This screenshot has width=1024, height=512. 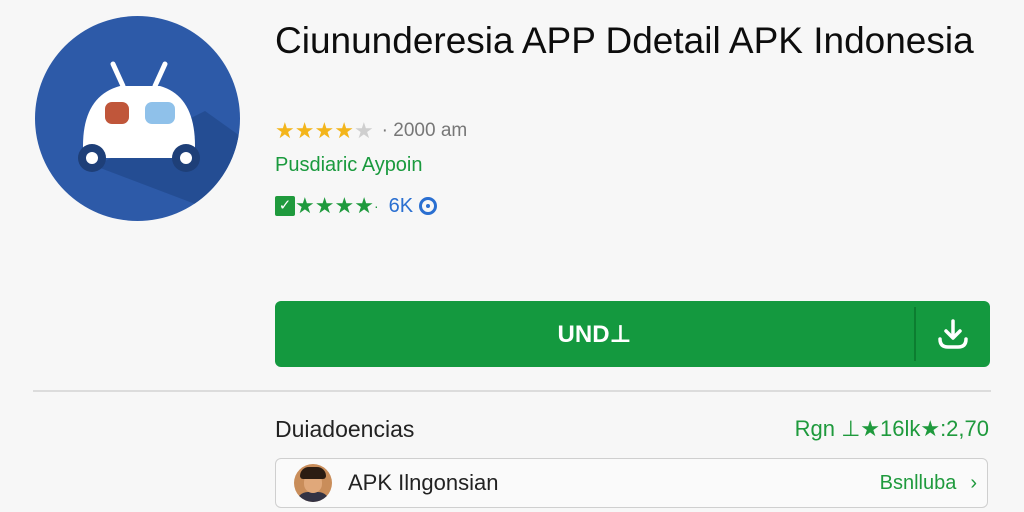 I want to click on download-icon-button, so click(x=953, y=334).